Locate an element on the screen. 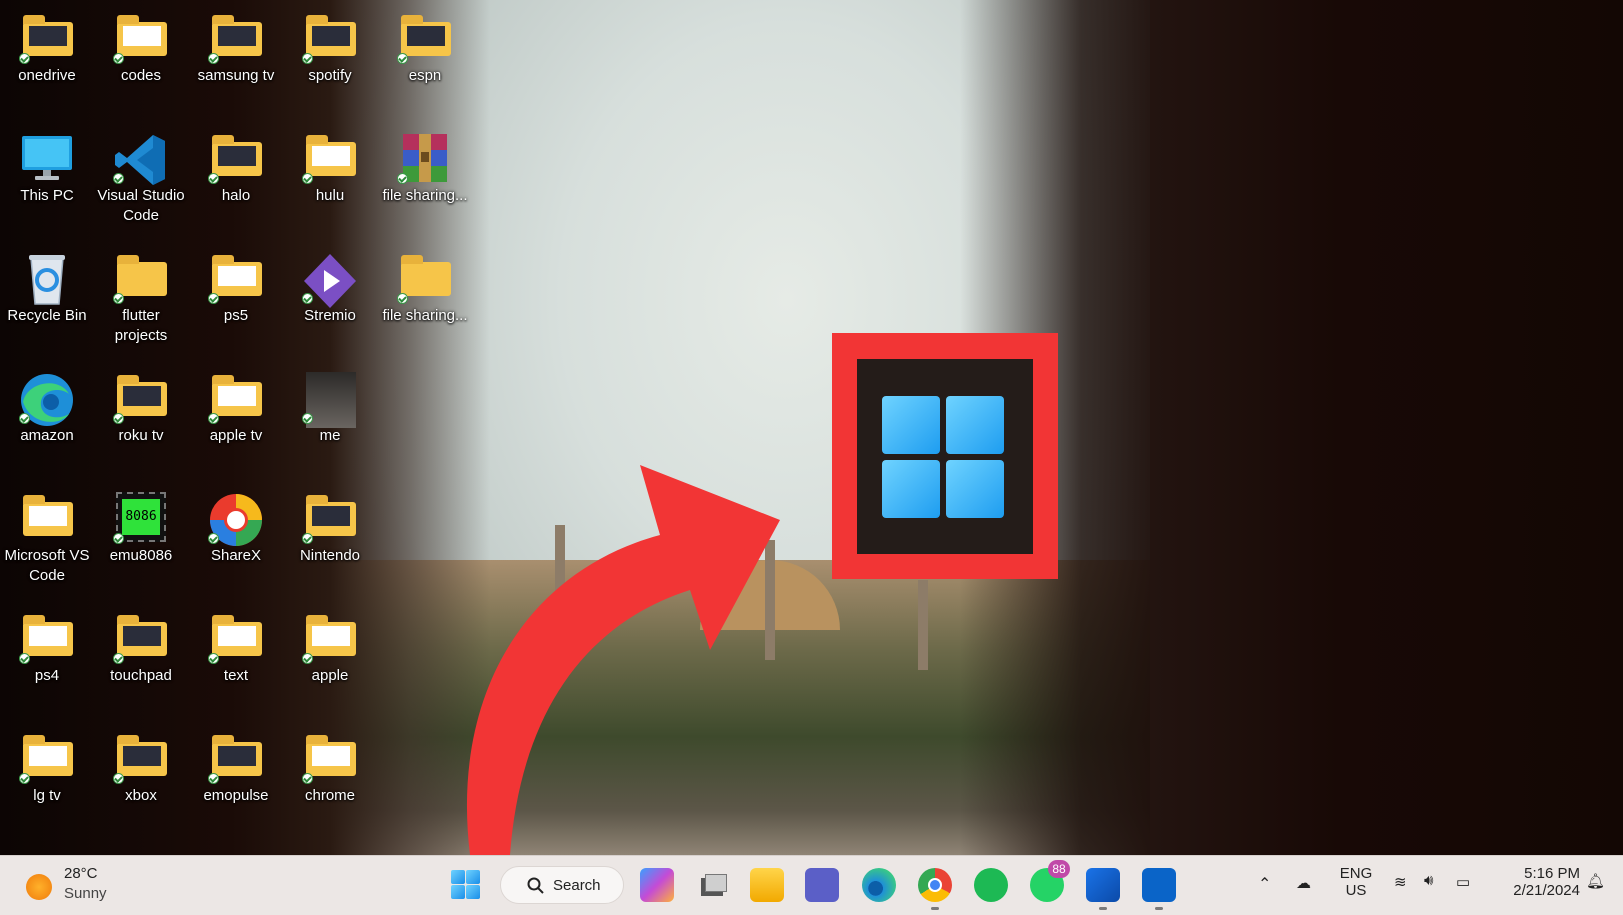 The image size is (1623, 915). desktop-icon-apple-tv: apple tv is located at coordinates (236, 409).